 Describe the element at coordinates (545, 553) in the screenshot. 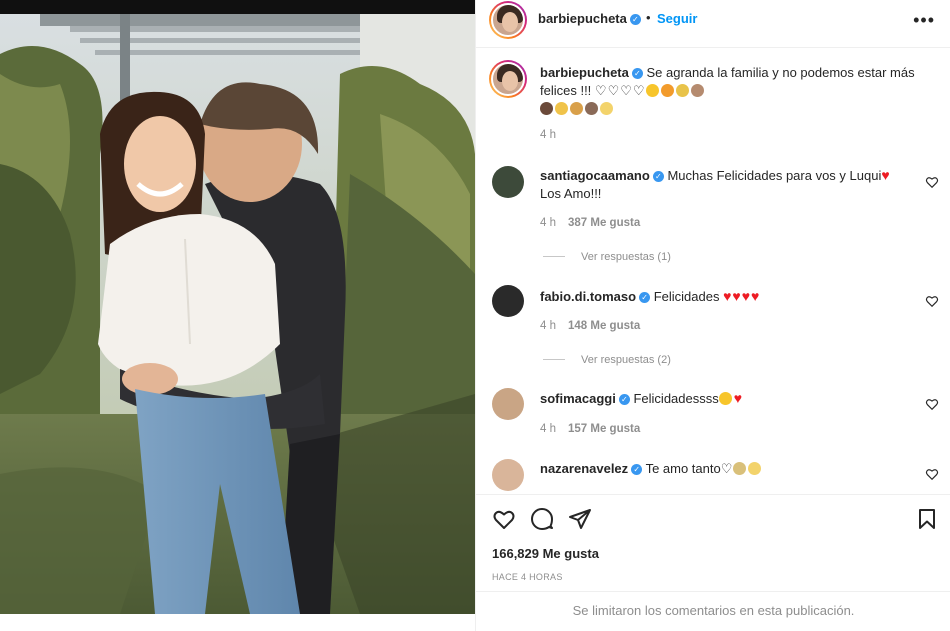

I see `post-likes-count: 166,829 Me gusta` at that location.